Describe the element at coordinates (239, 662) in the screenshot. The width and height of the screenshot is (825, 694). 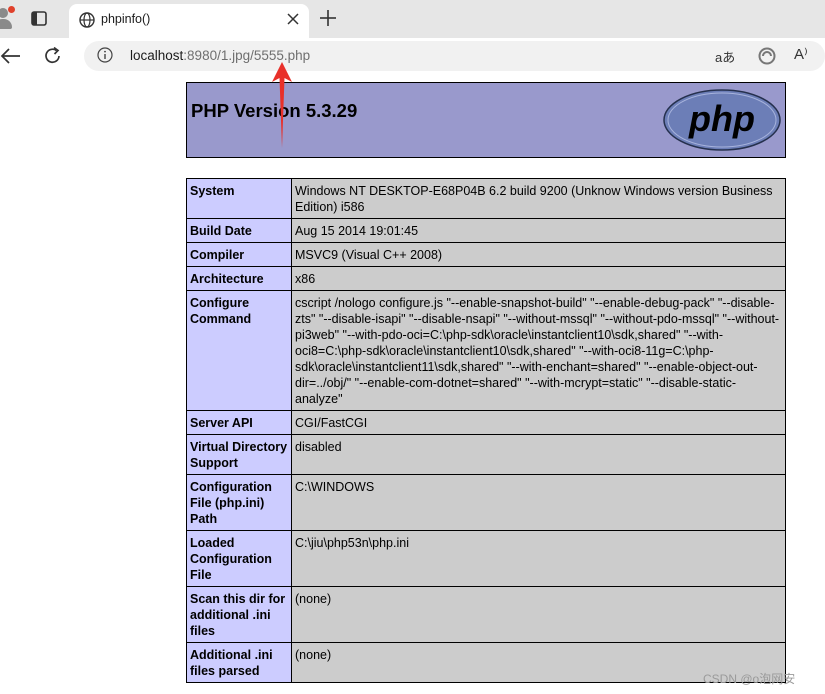
I see `row-label: Additional .ini files parsed` at that location.